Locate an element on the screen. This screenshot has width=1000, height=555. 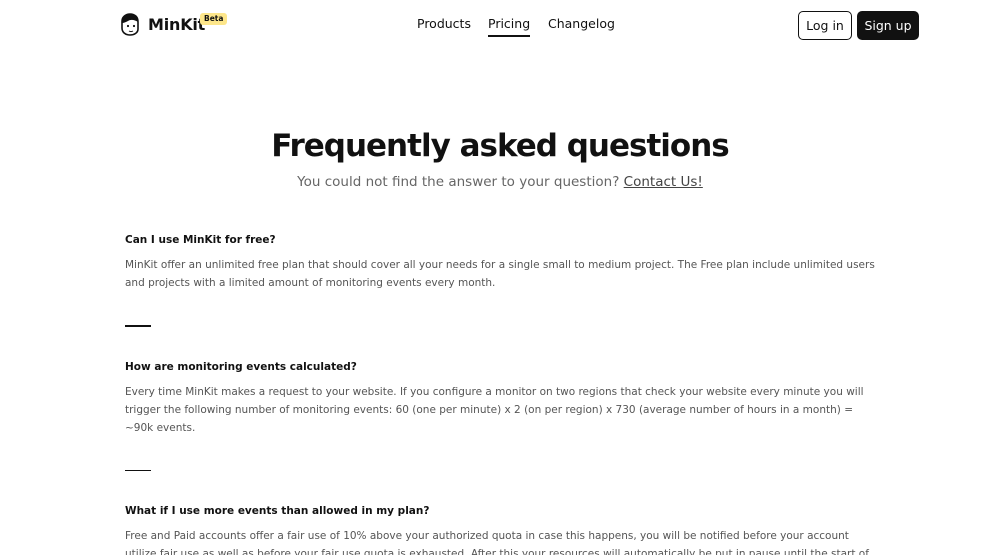
nav-products: Products is located at coordinates (444, 24).